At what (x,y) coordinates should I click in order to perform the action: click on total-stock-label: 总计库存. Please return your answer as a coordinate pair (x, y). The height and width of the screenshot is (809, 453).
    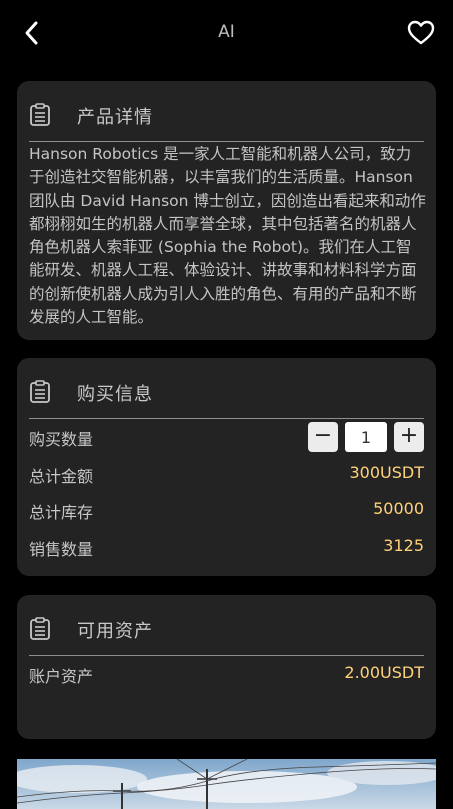
    Looking at the image, I should click on (61, 512).